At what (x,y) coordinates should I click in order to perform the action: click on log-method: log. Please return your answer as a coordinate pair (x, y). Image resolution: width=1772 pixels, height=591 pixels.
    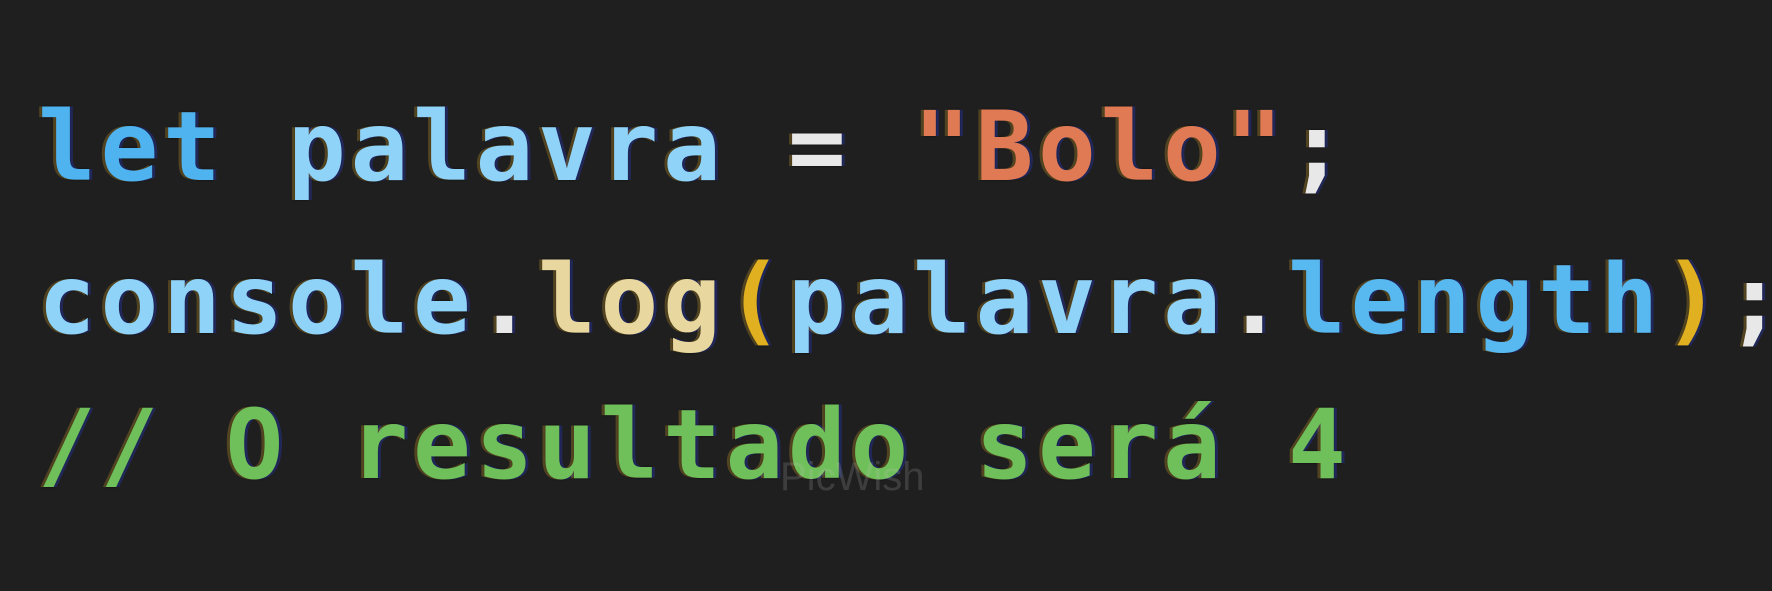
    Looking at the image, I should click on (631, 300).